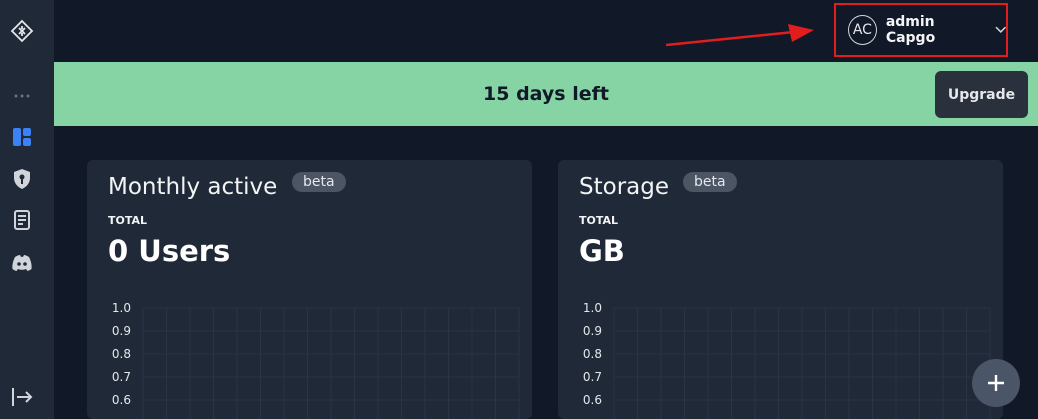  I want to click on storage-chart: 1.0 0.9 0.8 0.7 0.6, so click(787, 360).